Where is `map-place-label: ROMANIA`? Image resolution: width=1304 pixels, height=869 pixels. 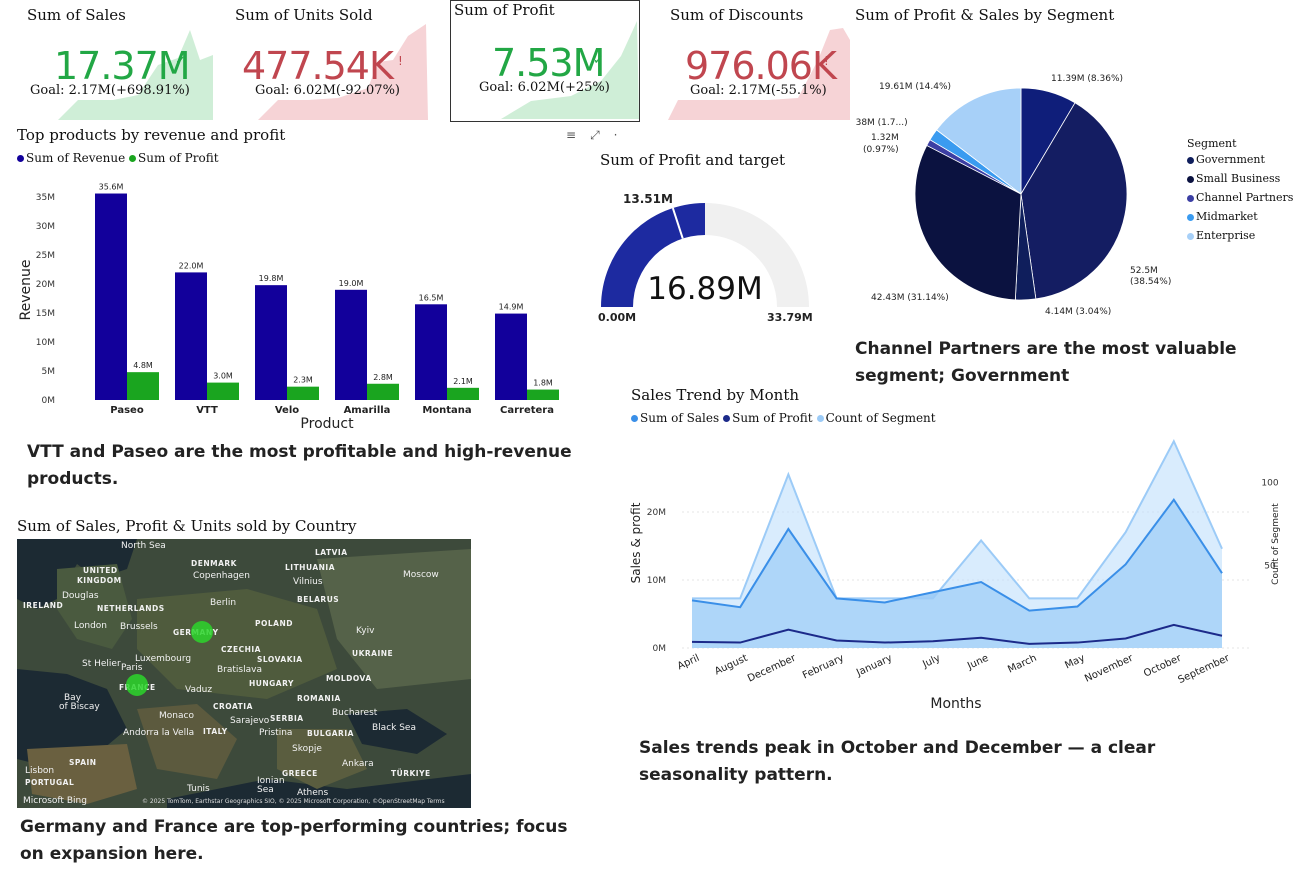
map-place-label: ROMANIA is located at coordinates (319, 698).